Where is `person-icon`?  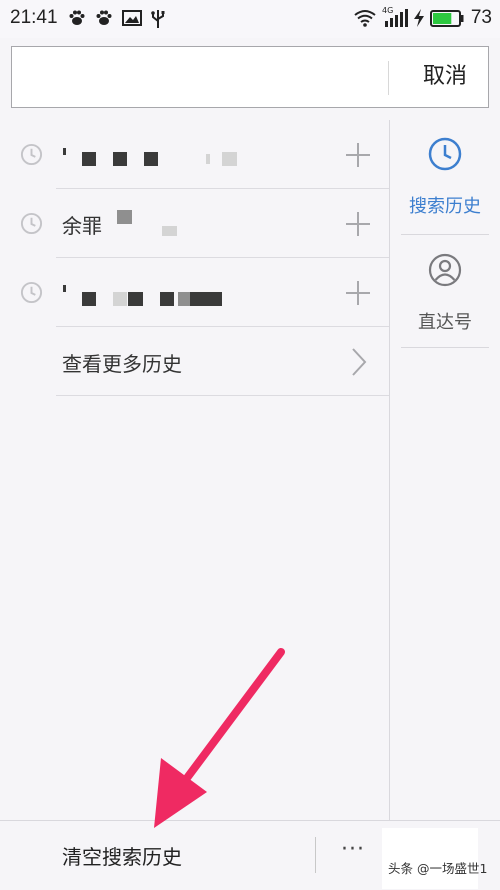
person-icon is located at coordinates (445, 270).